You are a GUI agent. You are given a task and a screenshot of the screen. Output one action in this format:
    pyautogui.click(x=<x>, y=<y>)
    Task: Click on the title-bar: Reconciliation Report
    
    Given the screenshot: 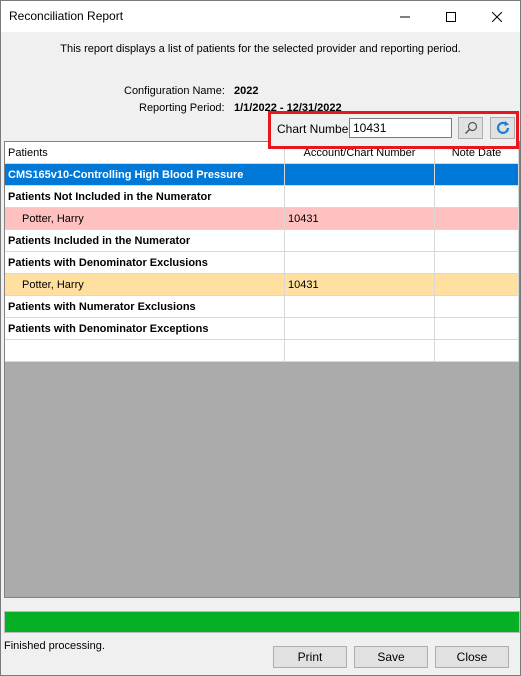 What is the action you would take?
    pyautogui.click(x=260, y=16)
    